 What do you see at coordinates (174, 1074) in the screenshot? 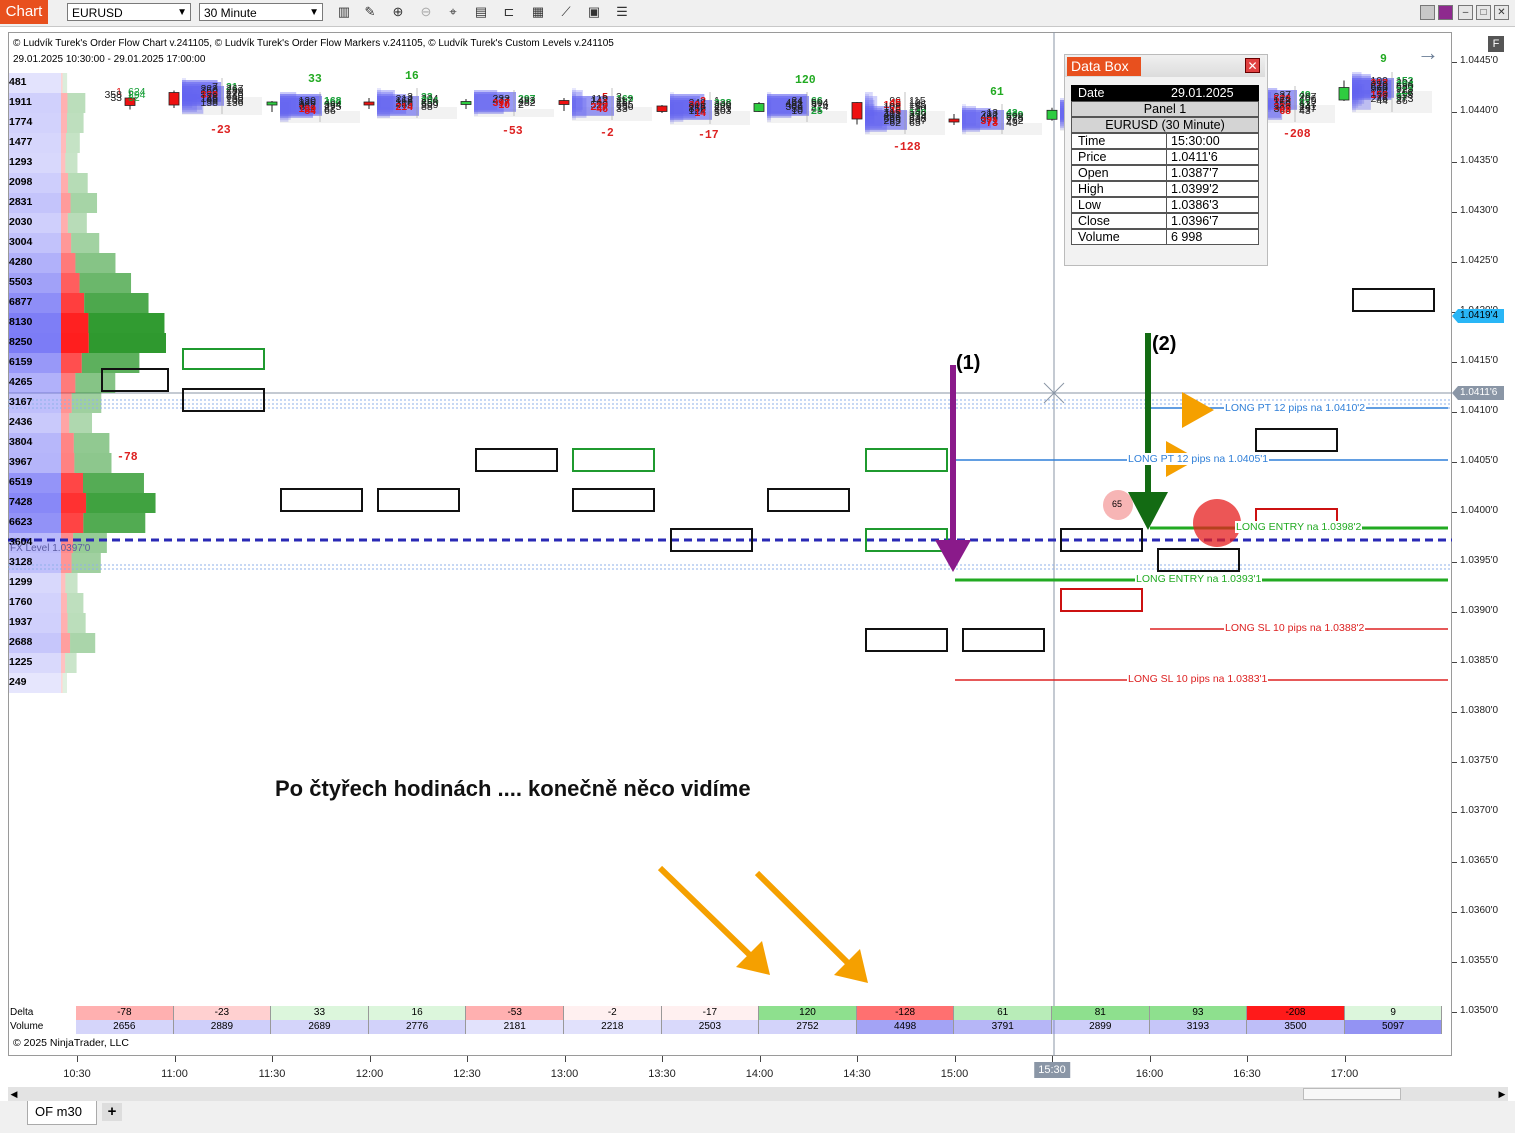
I see `time-label: 11:00` at bounding box center [174, 1074].